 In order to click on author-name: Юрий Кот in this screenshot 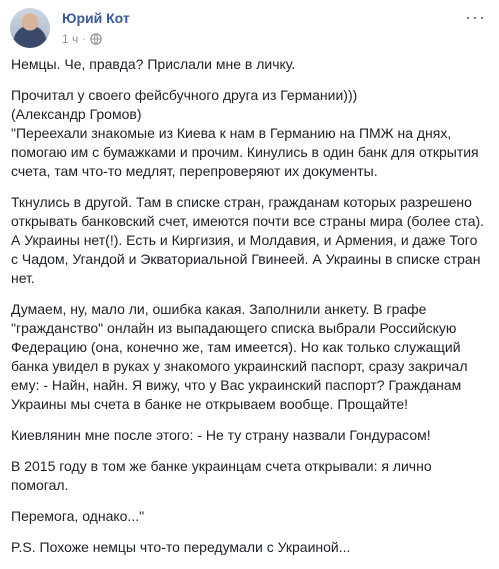, I will do `click(96, 18)`.